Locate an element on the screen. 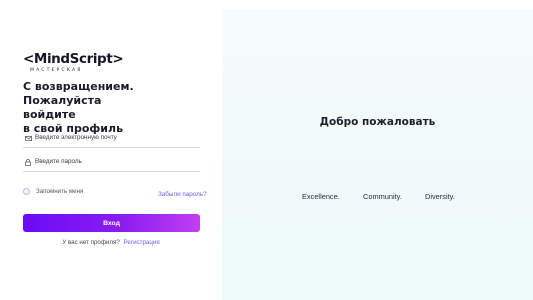 The width and height of the screenshot is (533, 300). title-line-1: С возвращением. Пожалуйста is located at coordinates (78, 93).